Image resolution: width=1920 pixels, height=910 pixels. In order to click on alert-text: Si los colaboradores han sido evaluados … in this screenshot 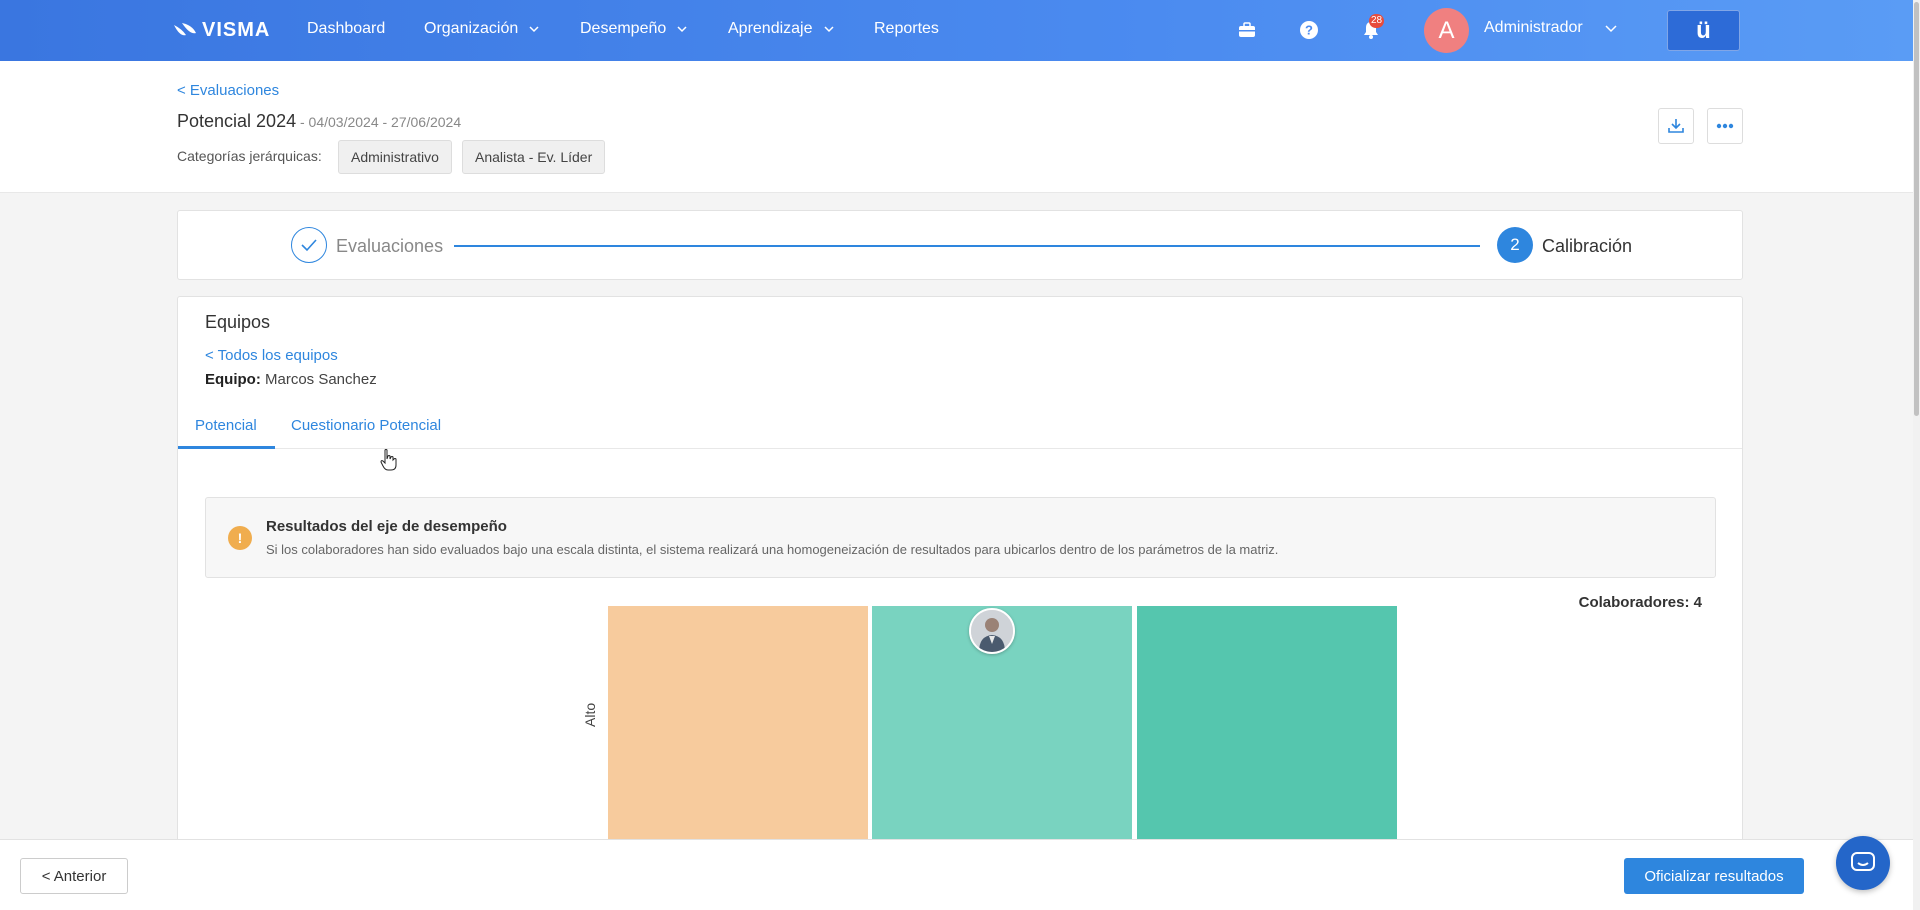, I will do `click(772, 549)`.